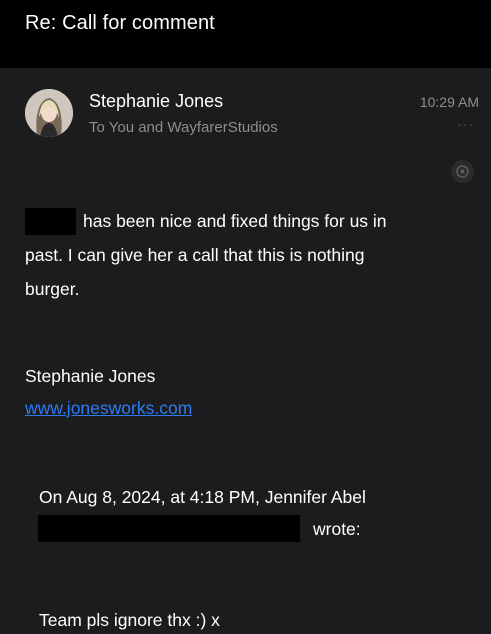 The height and width of the screenshot is (634, 491). What do you see at coordinates (90, 376) in the screenshot?
I see `signature-name: Stephanie Jones` at bounding box center [90, 376].